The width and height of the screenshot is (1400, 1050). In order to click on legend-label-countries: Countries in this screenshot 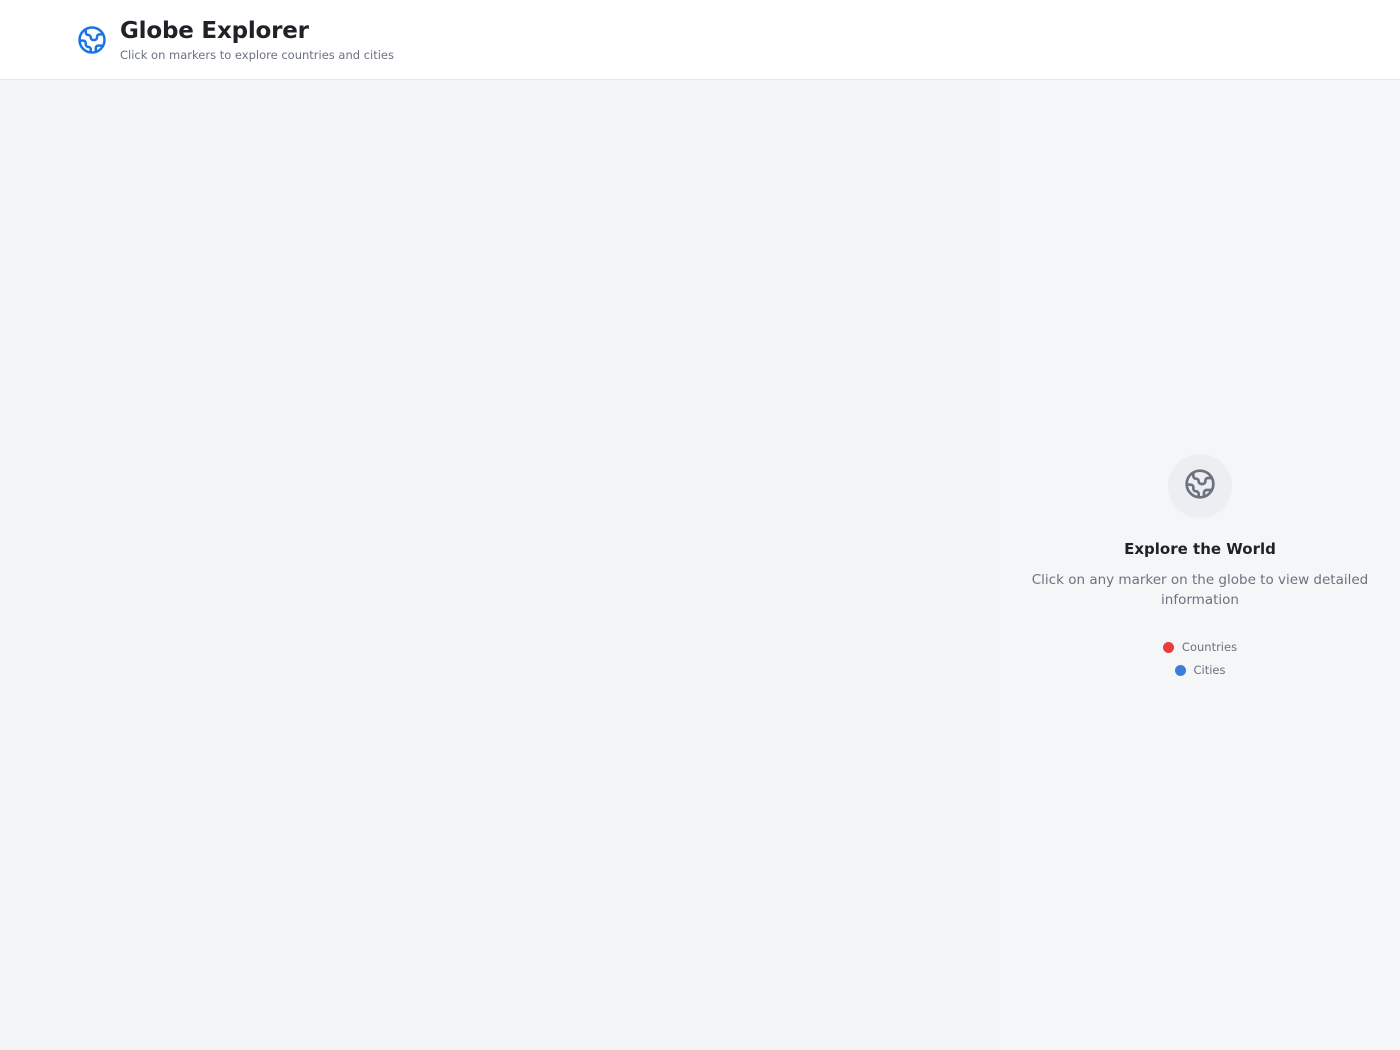, I will do `click(1209, 647)`.